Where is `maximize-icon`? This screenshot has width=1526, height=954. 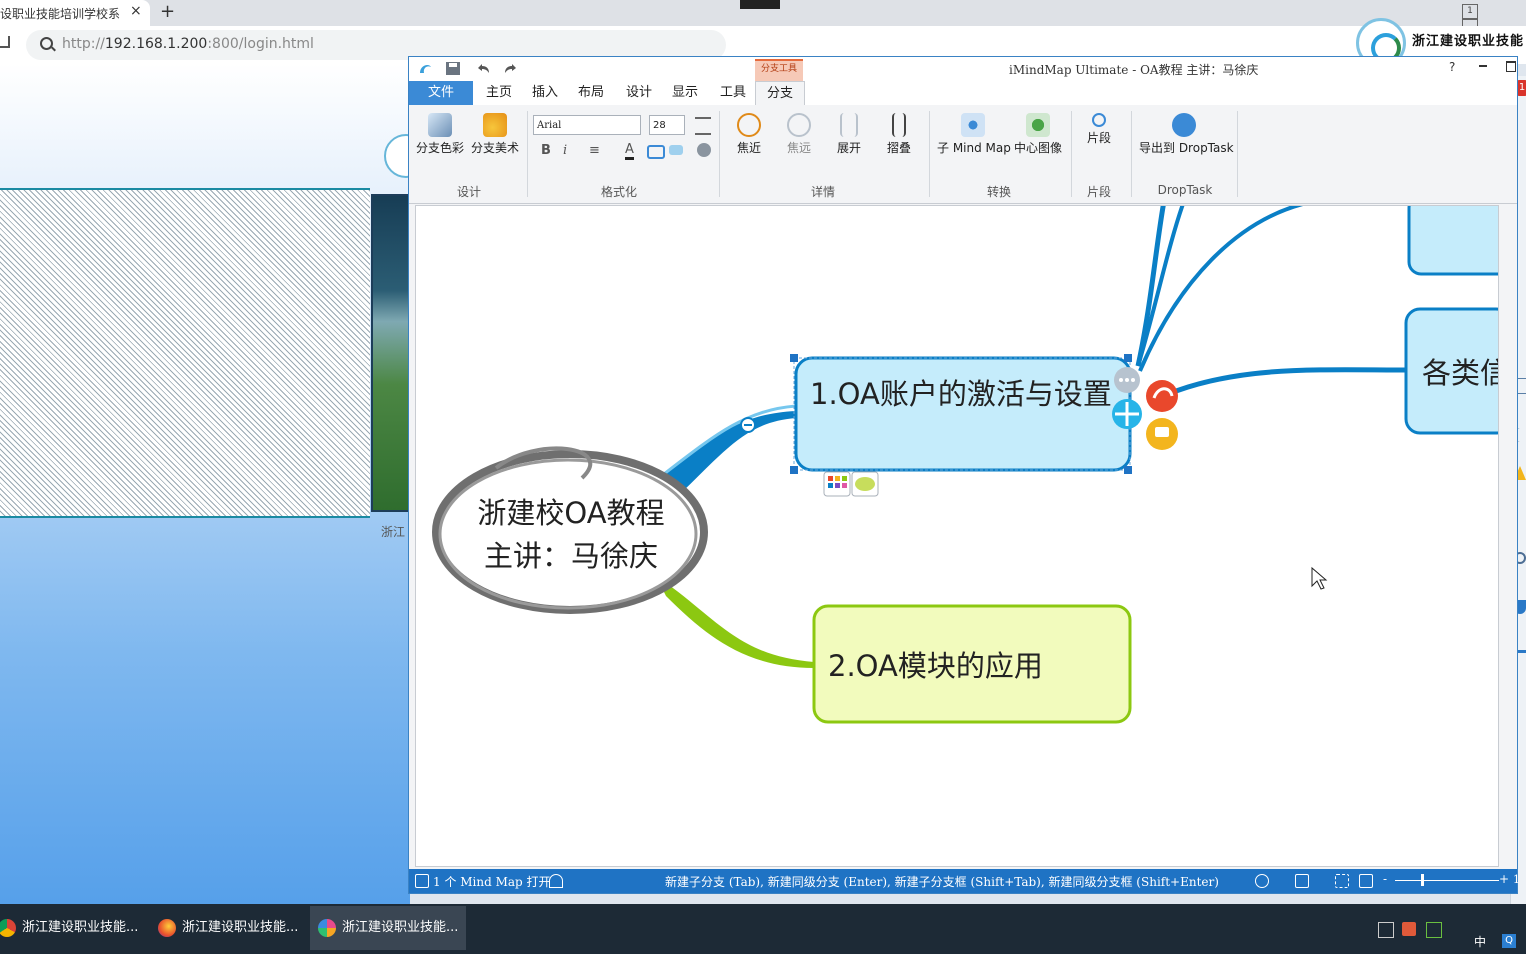
maximize-icon is located at coordinates (1511, 66).